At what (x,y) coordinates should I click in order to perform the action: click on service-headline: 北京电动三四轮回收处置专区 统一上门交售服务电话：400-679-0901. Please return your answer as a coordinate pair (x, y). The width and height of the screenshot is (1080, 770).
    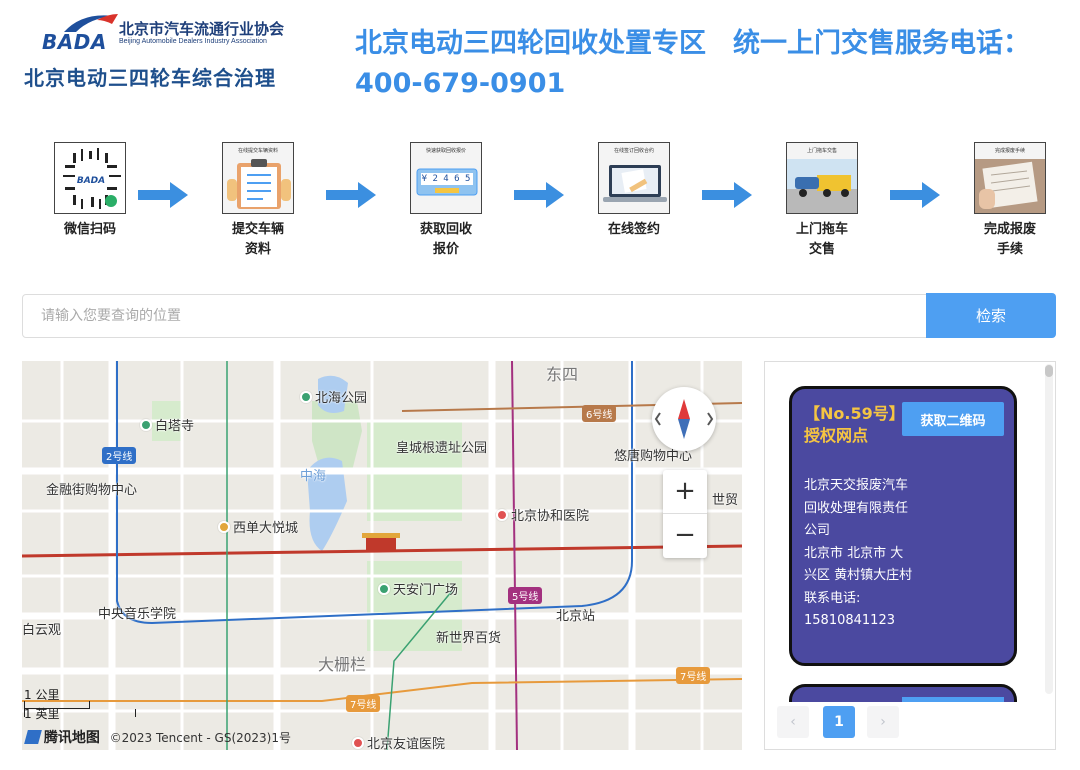
    Looking at the image, I should click on (692, 63).